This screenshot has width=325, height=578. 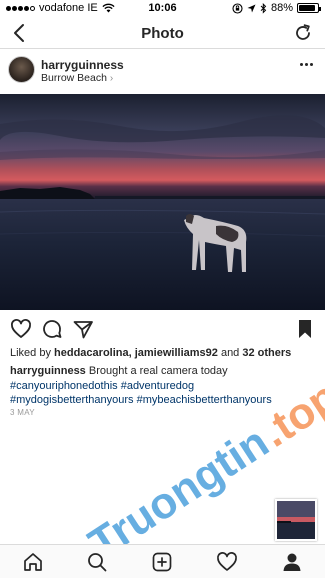 What do you see at coordinates (162, 8) in the screenshot?
I see `status-bar: vodafone IE 10:06 88%` at bounding box center [162, 8].